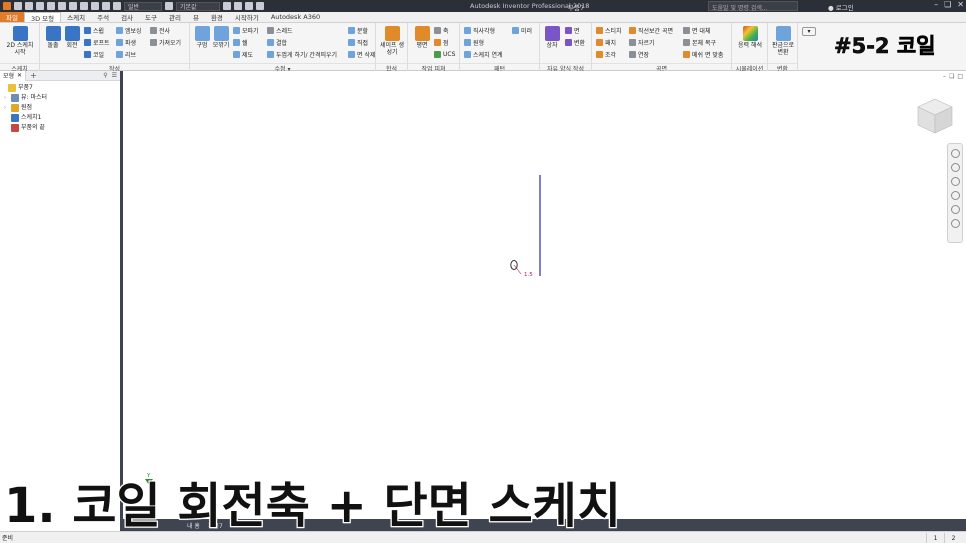 This screenshot has width=966, height=543. What do you see at coordinates (12, 88) in the screenshot?
I see `part-icon` at bounding box center [12, 88].